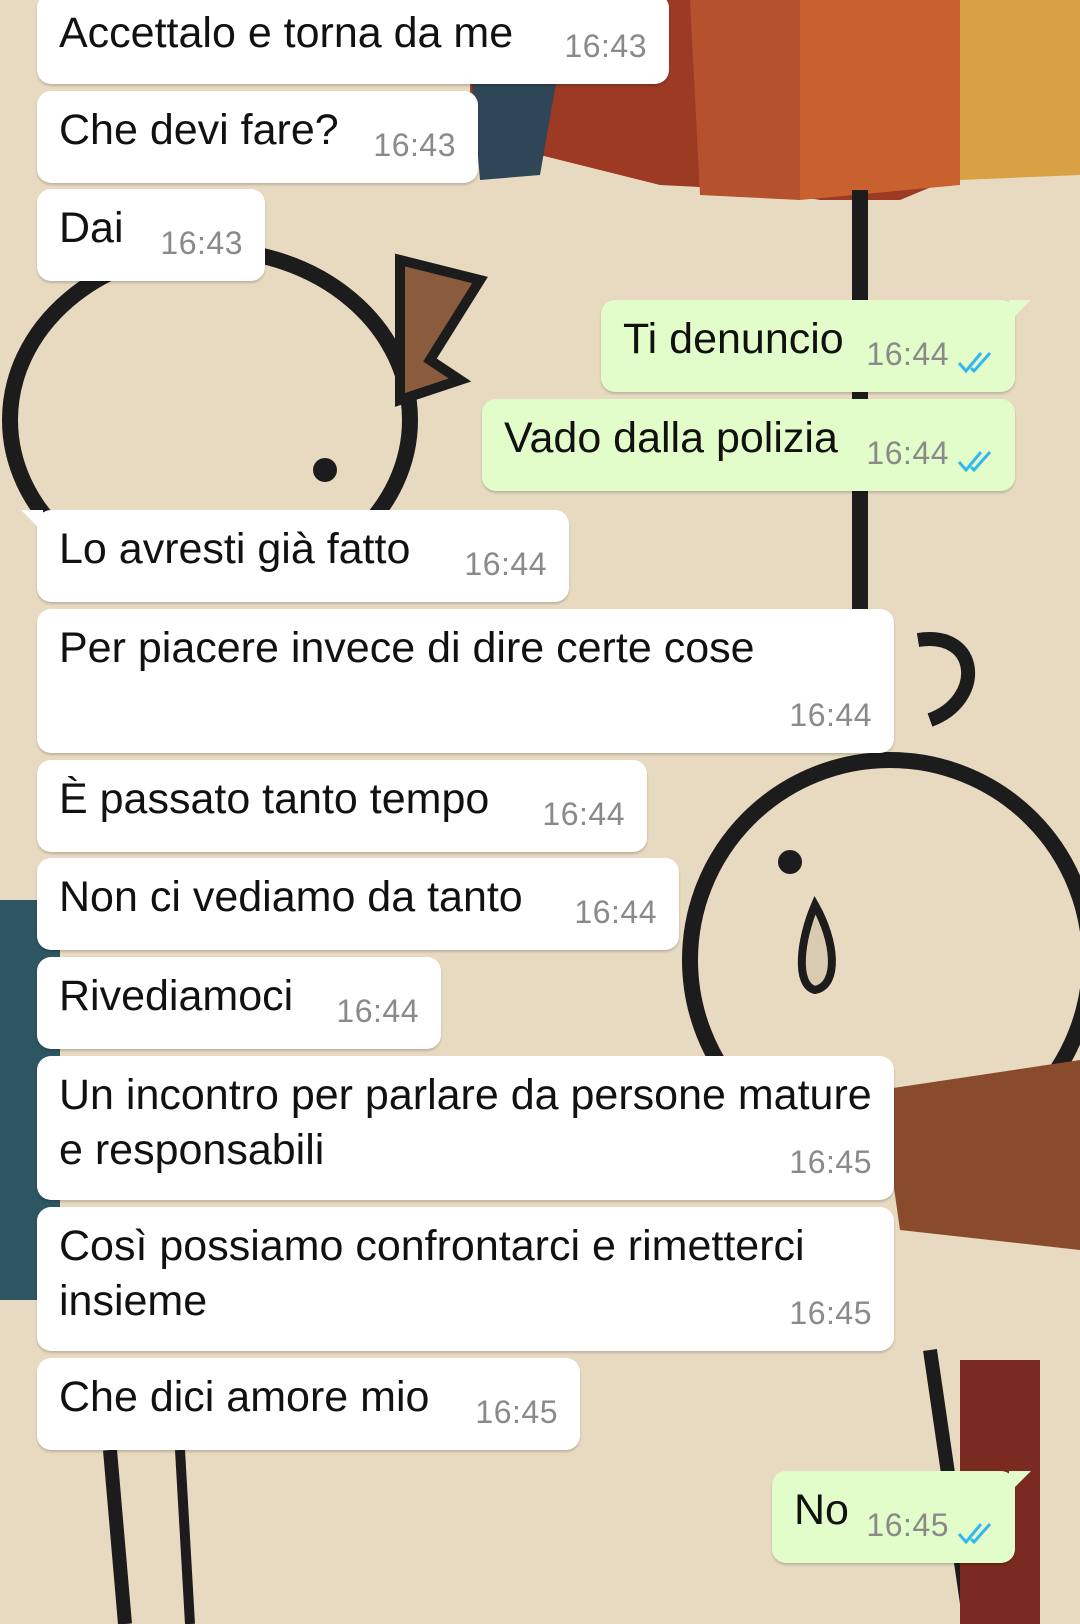 The width and height of the screenshot is (1080, 1624). What do you see at coordinates (308, 1404) in the screenshot?
I see `message-incoming: Che dici amore mio 16:45` at bounding box center [308, 1404].